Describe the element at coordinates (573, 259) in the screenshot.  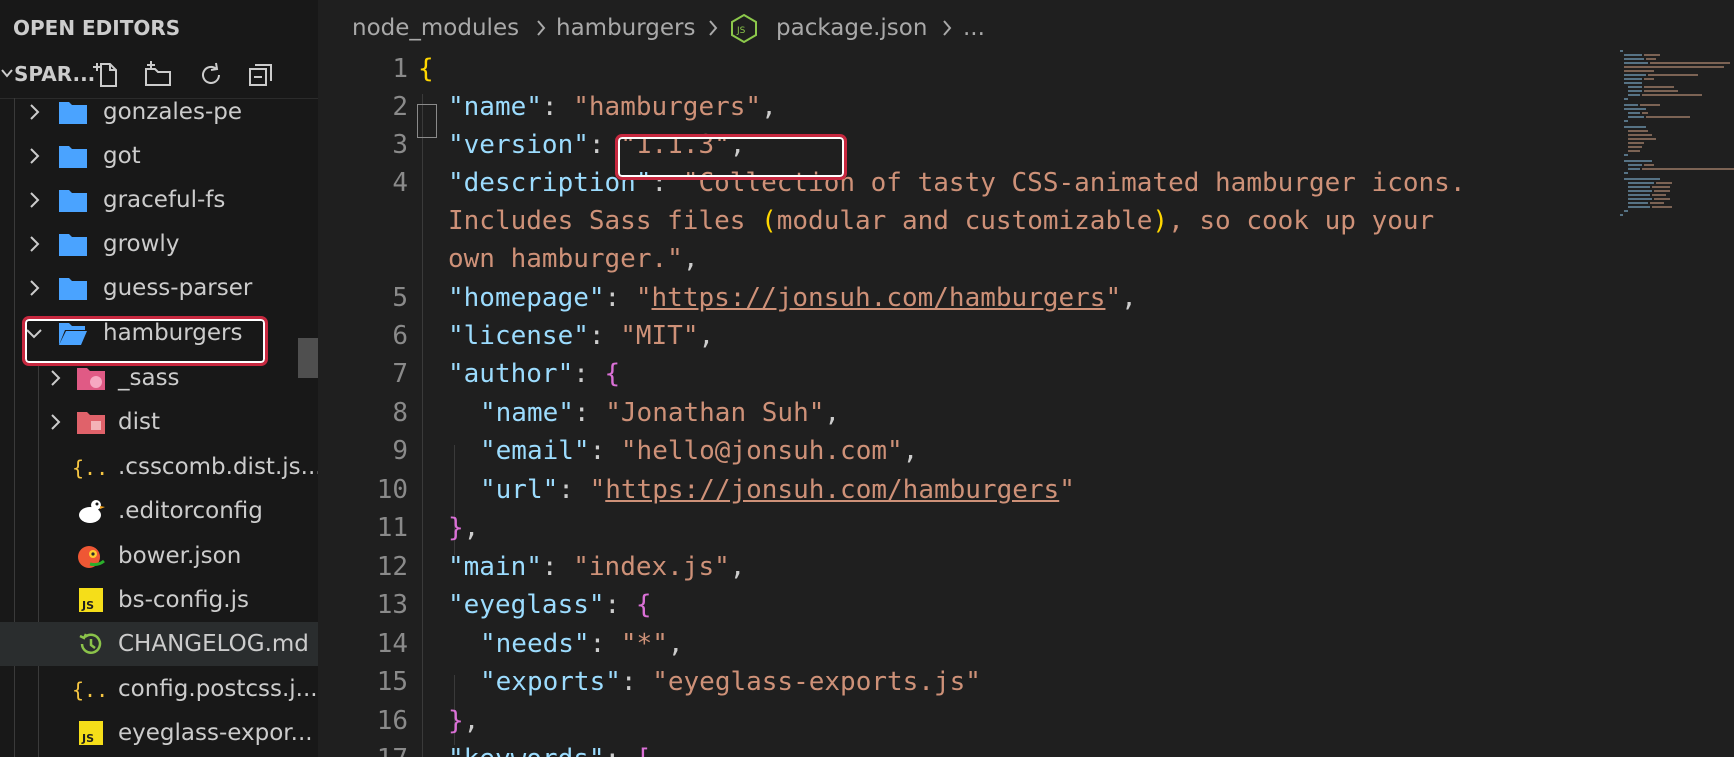
I see `code-line-4-wrap-2: own hamburger.",` at that location.